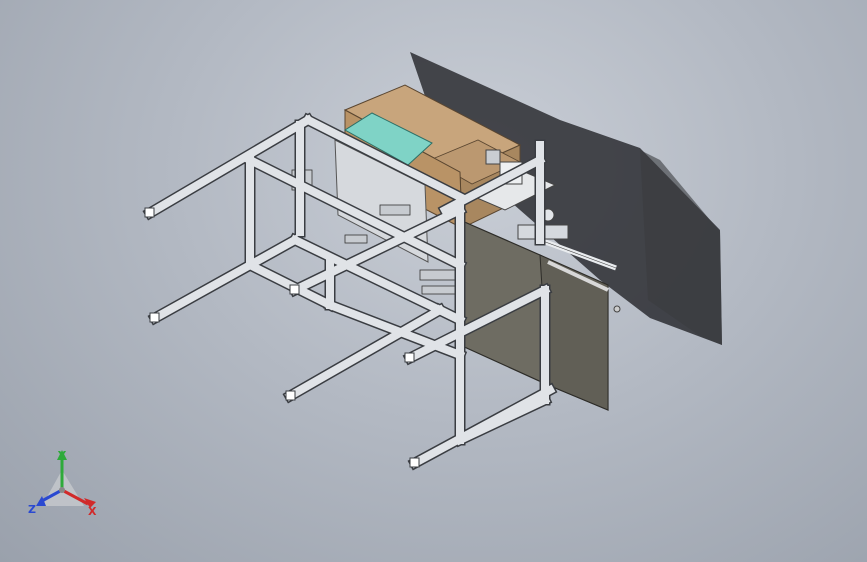 This screenshot has height=562, width=867. What do you see at coordinates (62, 455) in the screenshot?
I see `y-axis-label: Y` at bounding box center [62, 455].